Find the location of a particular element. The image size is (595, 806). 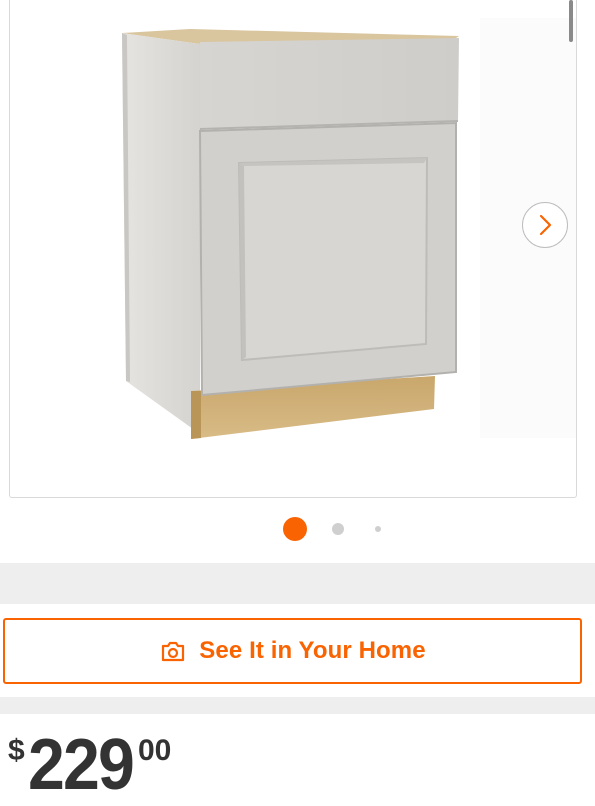

gallery-scrollbar is located at coordinates (571, 21).